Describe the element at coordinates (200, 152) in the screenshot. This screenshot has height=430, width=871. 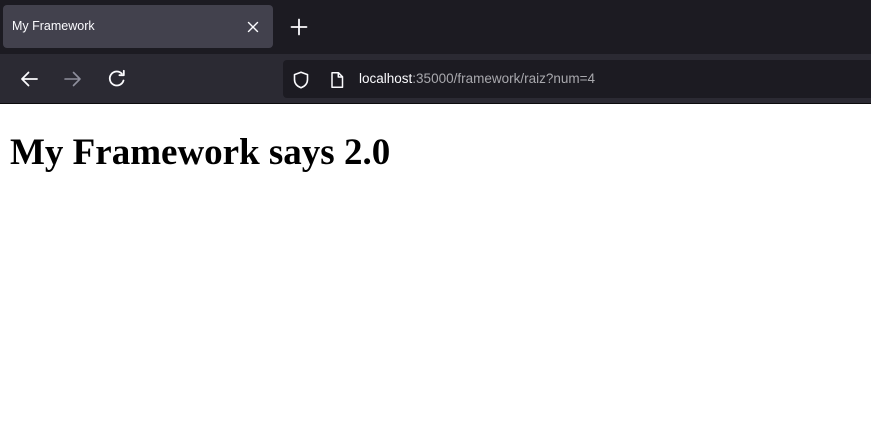
I see `page-heading: My Framework says 2.0` at that location.